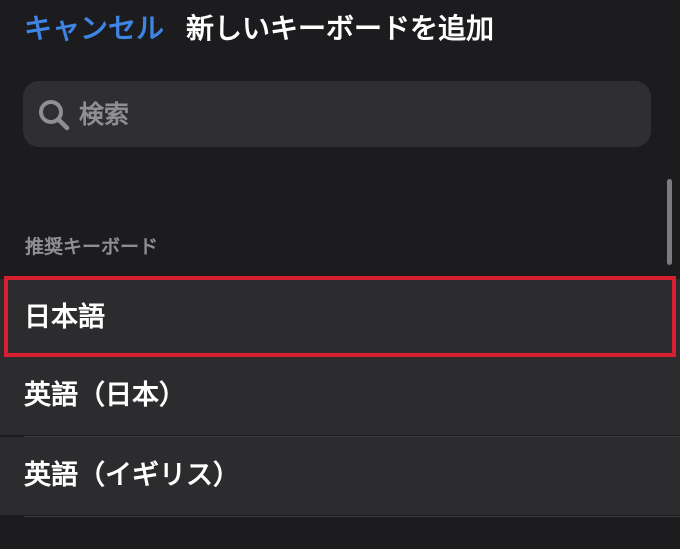 This screenshot has height=549, width=680. What do you see at coordinates (54, 115) in the screenshot?
I see `search-icon` at bounding box center [54, 115].